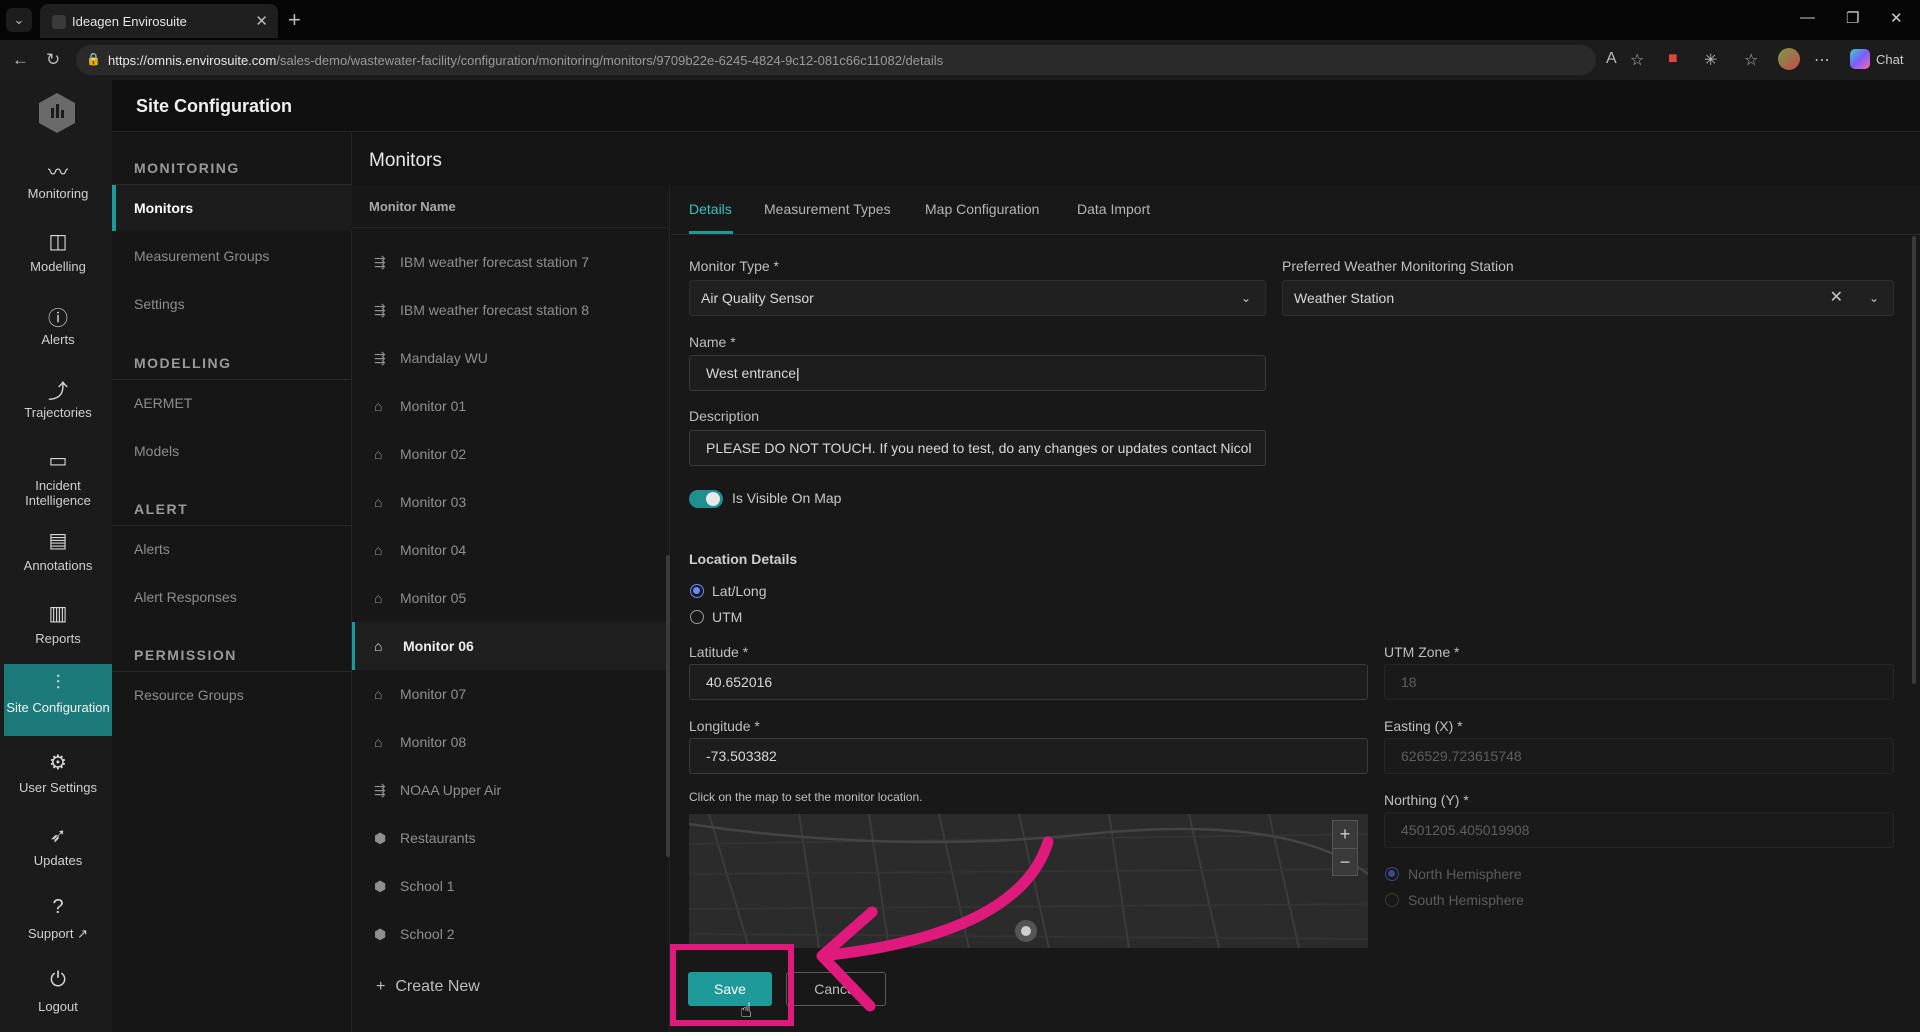  I want to click on new-tab-icon: +, so click(294, 20).